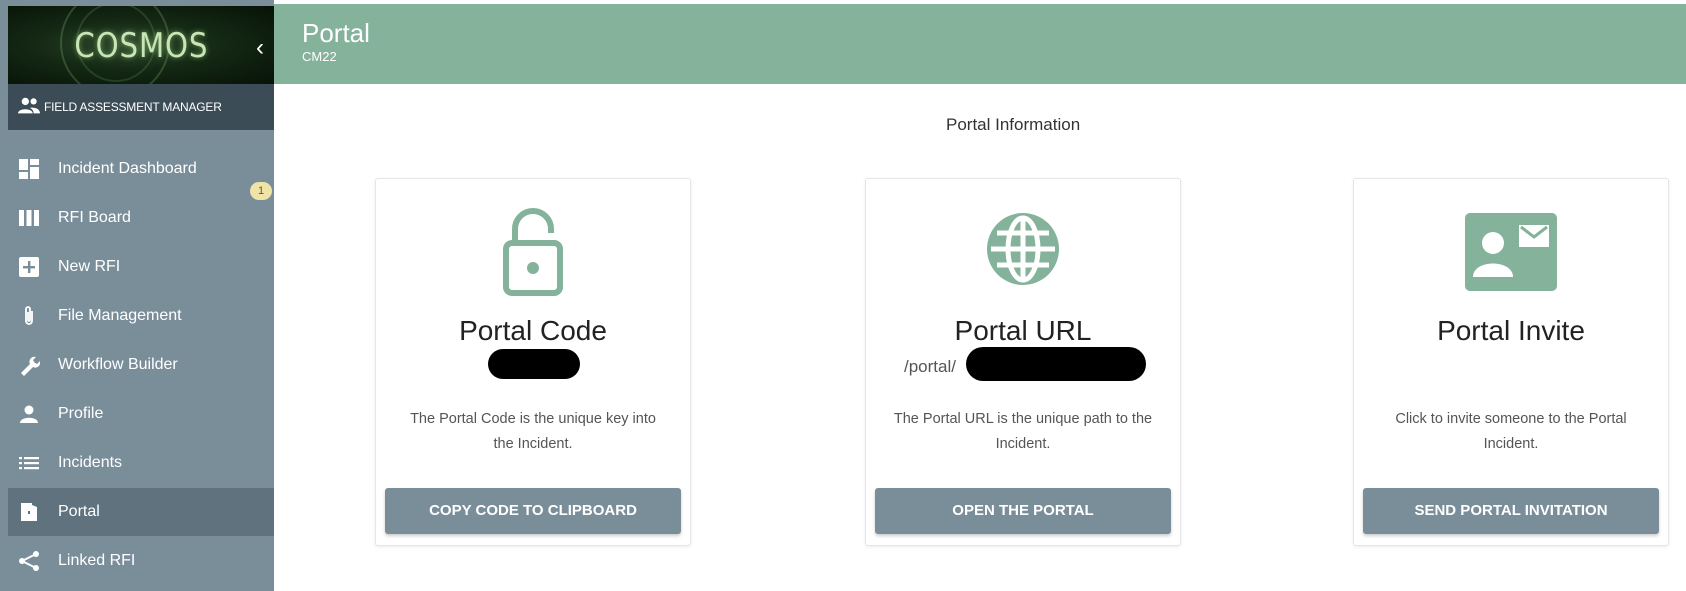 This screenshot has height=591, width=1686. I want to click on sidebar-item-label: RFI Board, so click(94, 217).